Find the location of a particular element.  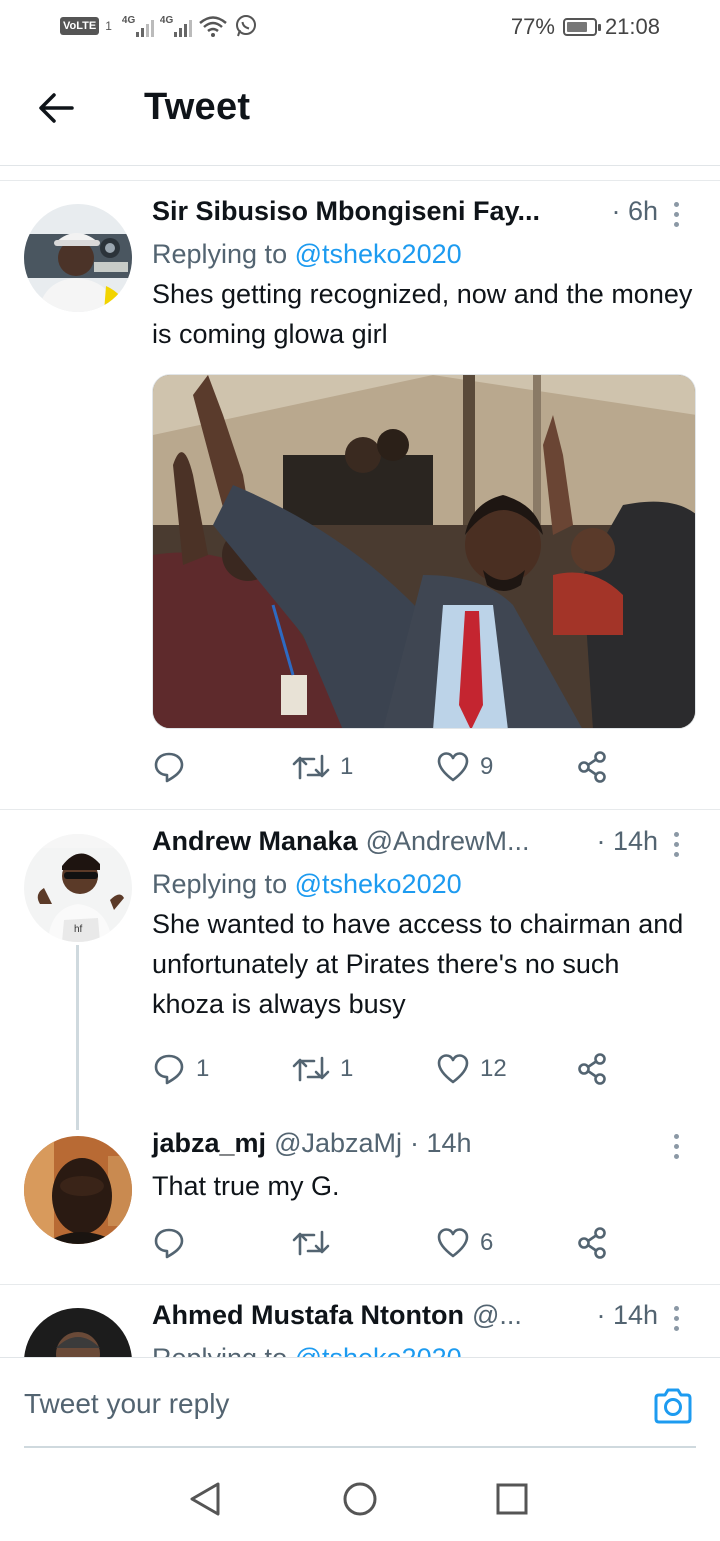

reply-button: 1 is located at coordinates (180, 1069).